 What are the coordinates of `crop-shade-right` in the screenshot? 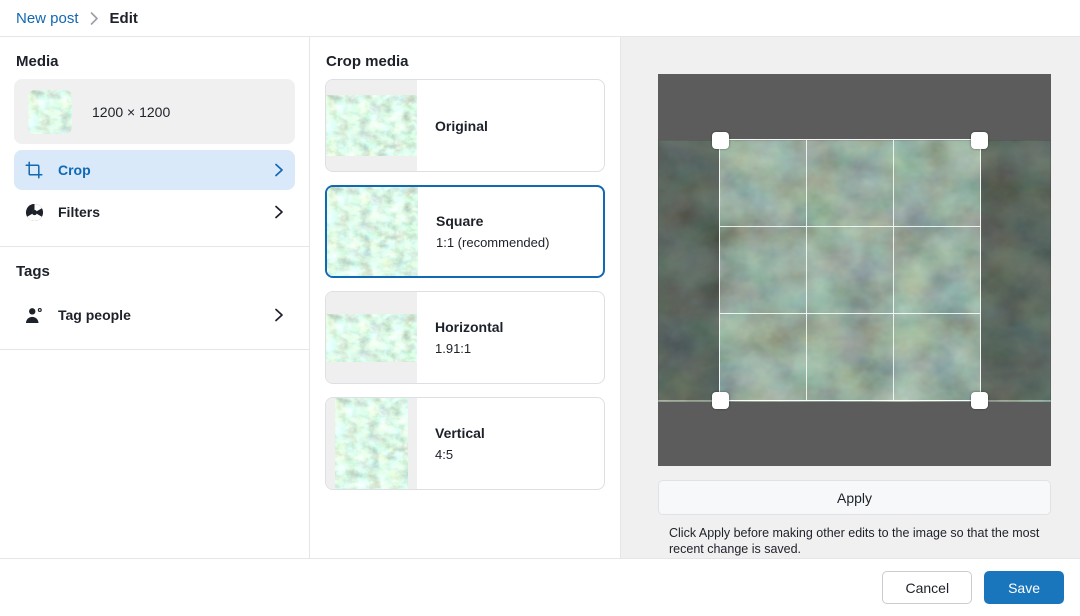 It's located at (1015, 270).